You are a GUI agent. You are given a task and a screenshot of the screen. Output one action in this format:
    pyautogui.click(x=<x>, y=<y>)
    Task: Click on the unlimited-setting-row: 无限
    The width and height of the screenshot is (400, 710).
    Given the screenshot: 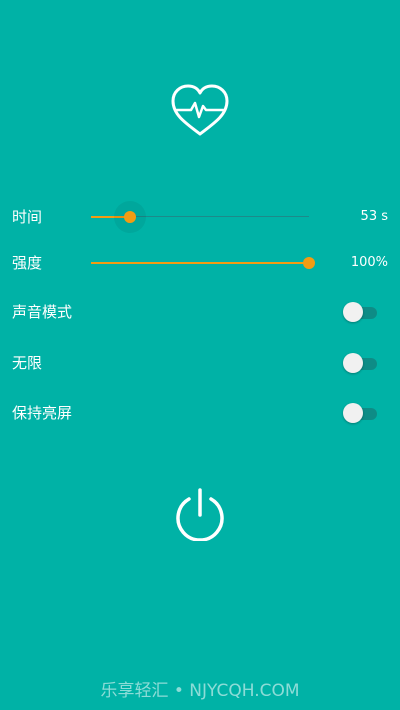 What is the action you would take?
    pyautogui.click(x=200, y=363)
    